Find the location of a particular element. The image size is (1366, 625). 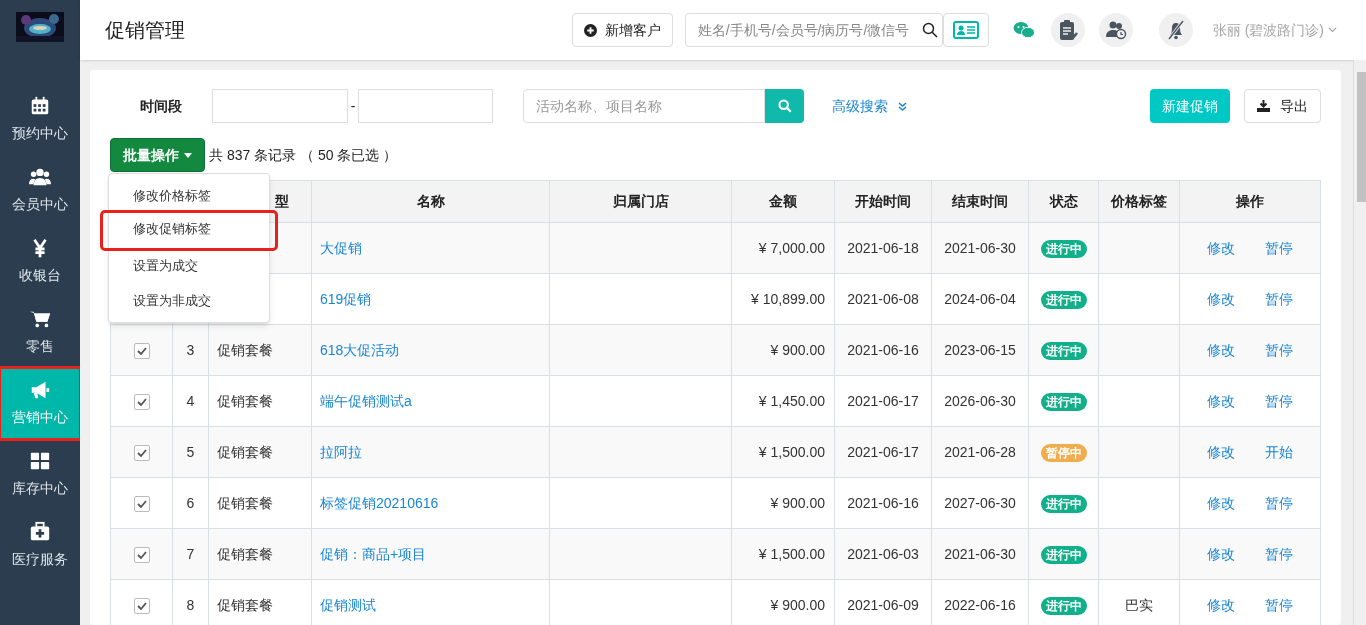

table-cell: ¥ 10,899.00 is located at coordinates (788, 298).